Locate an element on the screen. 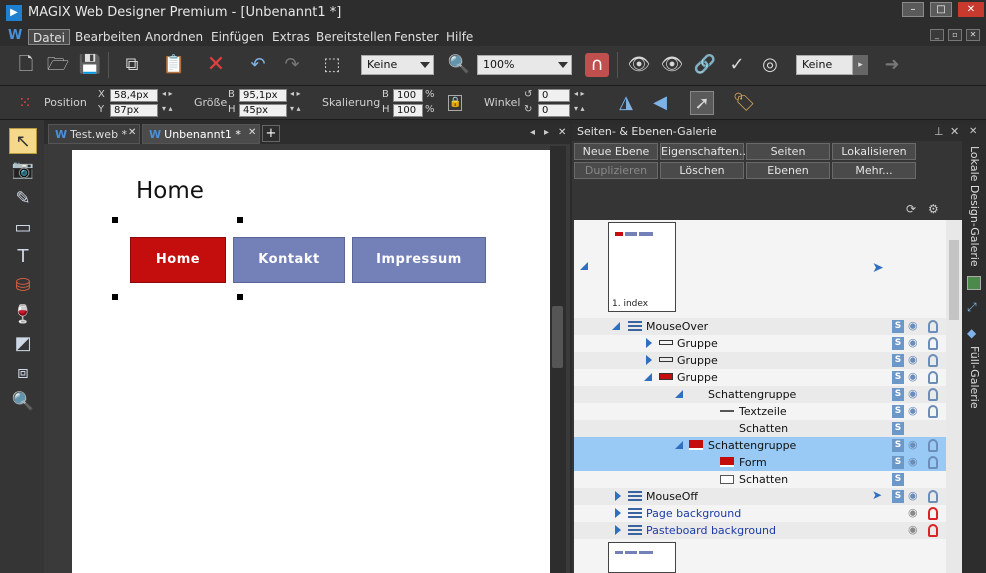 Image resolution: width=986 pixels, height=573 pixels. camera-tool-icon: 📷 is located at coordinates (23, 170).